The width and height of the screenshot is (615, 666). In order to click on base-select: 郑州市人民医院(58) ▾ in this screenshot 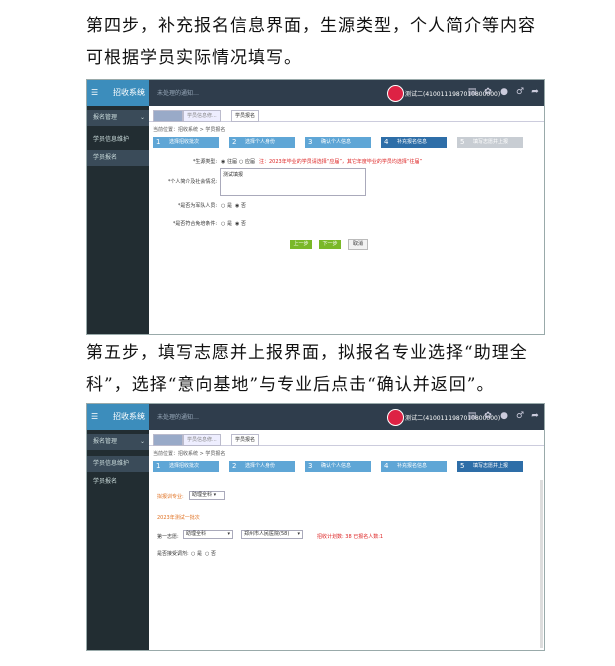, I will do `click(272, 534)`.